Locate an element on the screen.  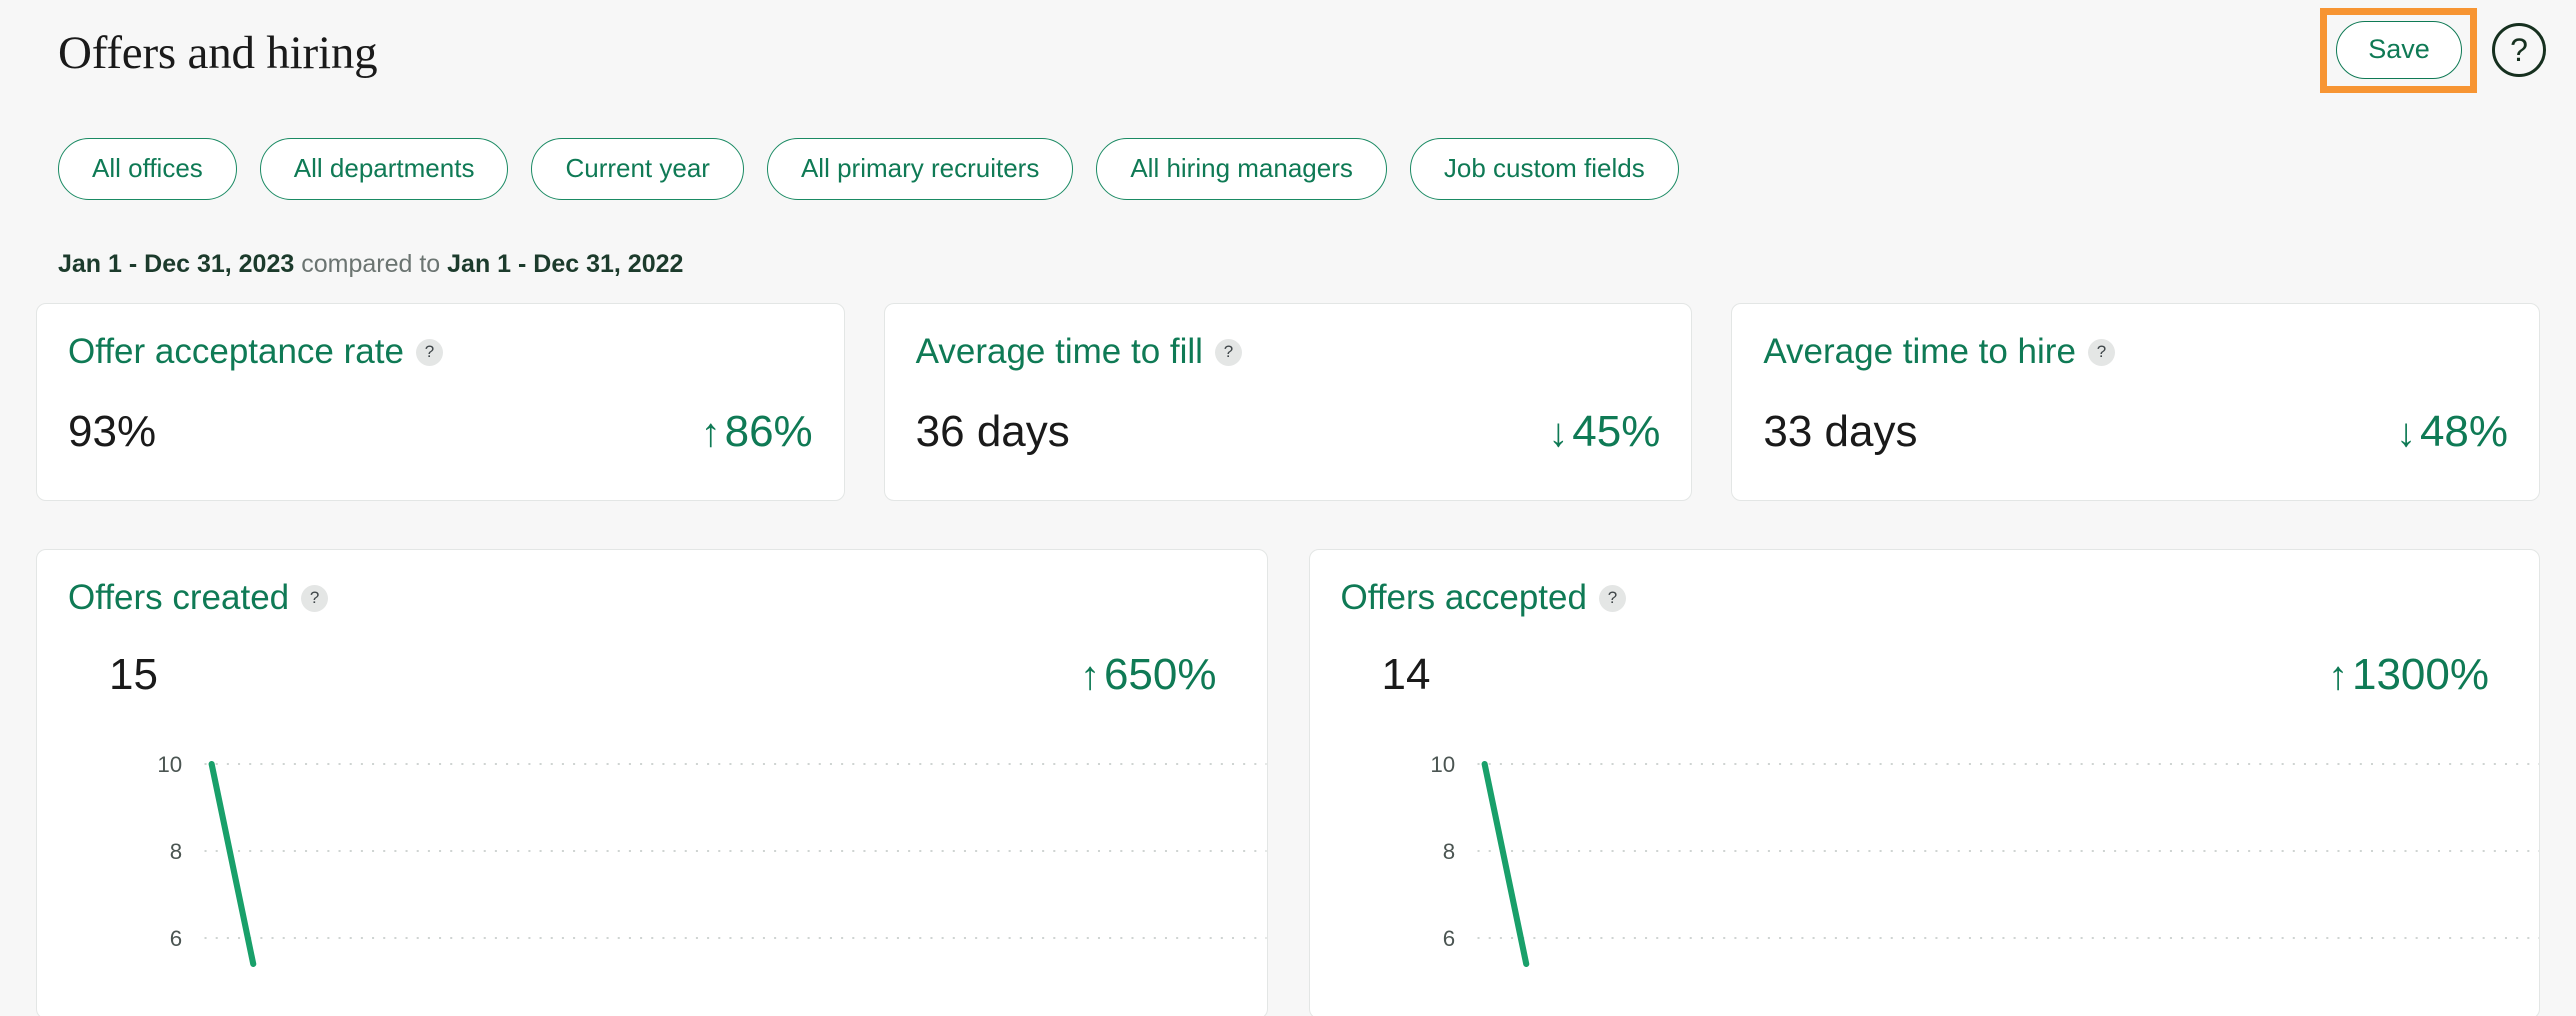
kpi-value: 36 days is located at coordinates (992, 431).